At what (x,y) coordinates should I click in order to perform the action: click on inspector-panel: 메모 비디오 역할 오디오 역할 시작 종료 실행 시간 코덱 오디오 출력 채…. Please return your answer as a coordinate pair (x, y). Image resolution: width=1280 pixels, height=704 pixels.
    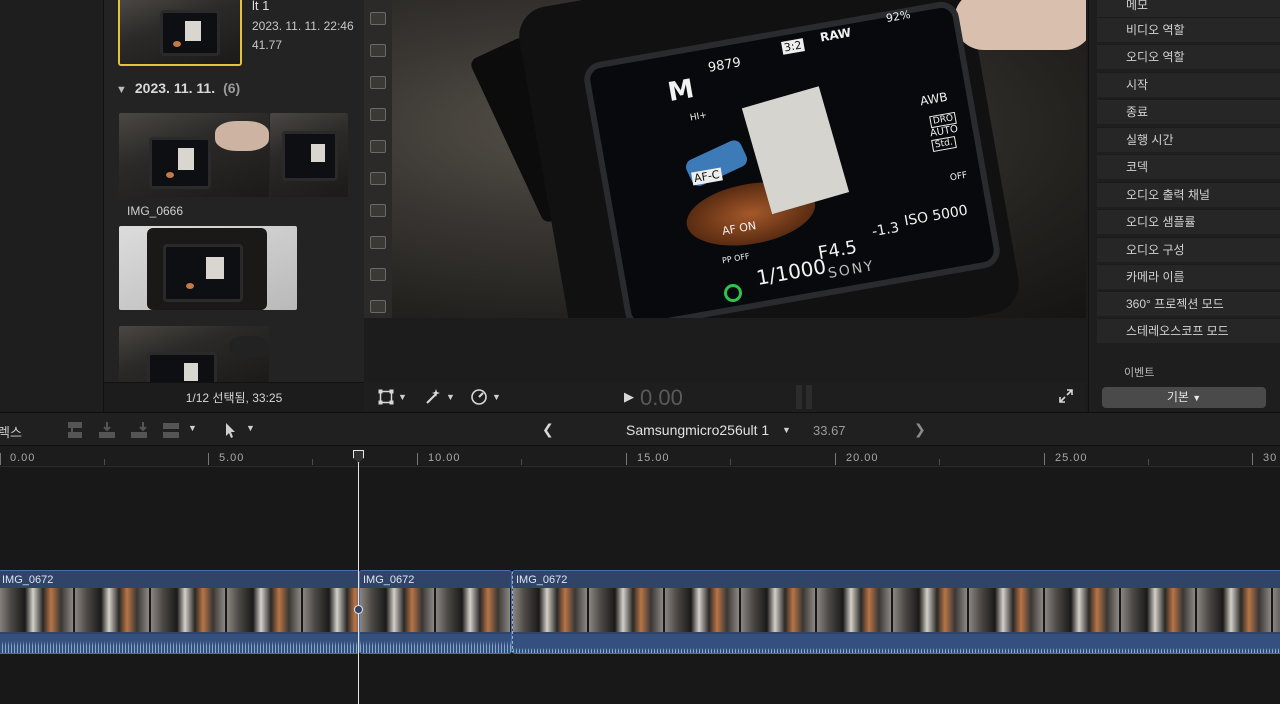
    Looking at the image, I should click on (1184, 206).